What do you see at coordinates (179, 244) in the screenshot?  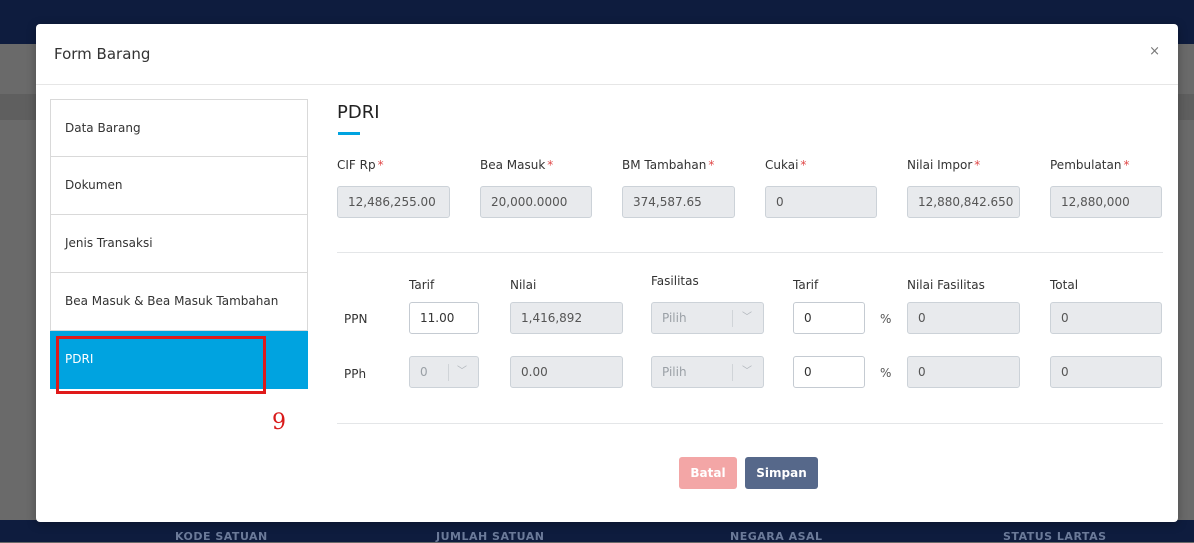 I see `sidebar-item-jenis-transaksi: Jenis Transaksi` at bounding box center [179, 244].